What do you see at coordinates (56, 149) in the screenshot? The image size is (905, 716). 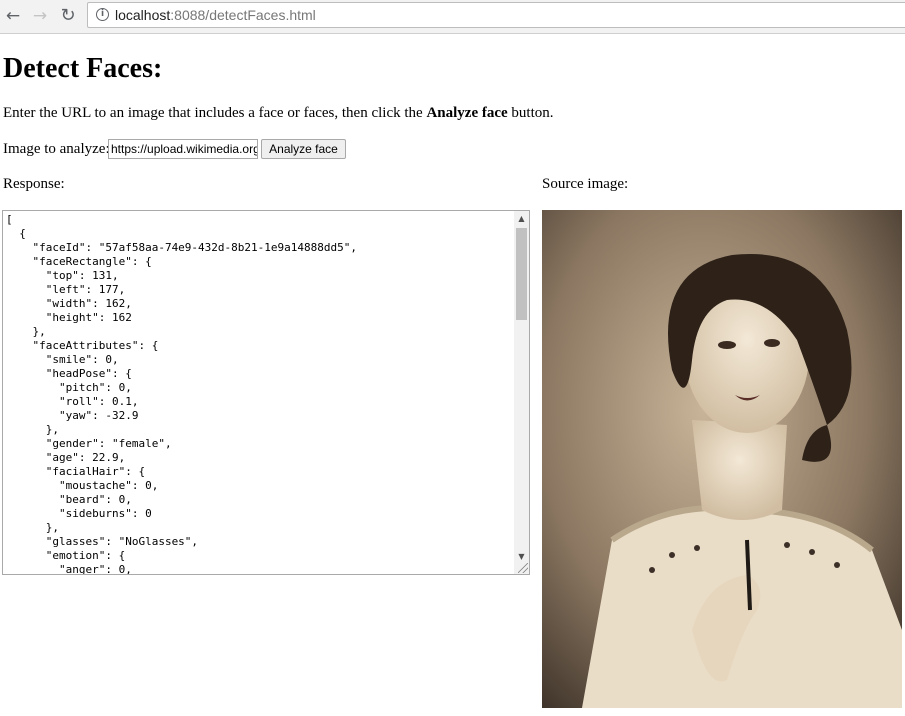 I see `image-url-label: Image to analyze:` at bounding box center [56, 149].